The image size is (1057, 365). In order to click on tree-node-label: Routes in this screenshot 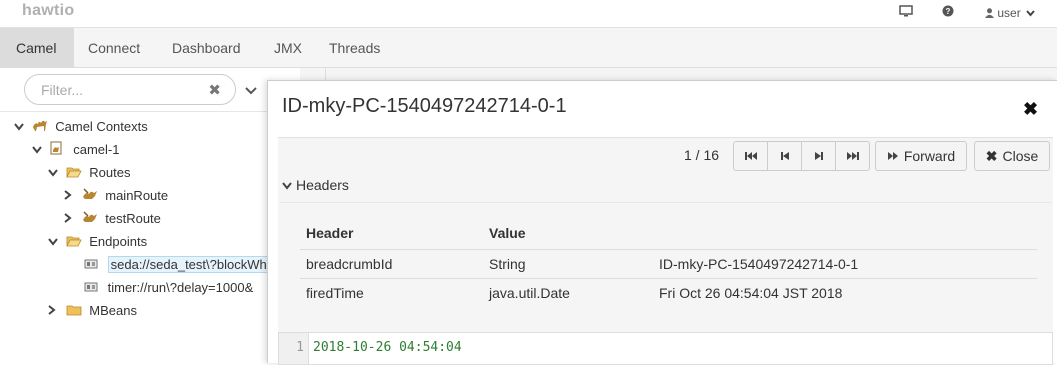, I will do `click(110, 172)`.